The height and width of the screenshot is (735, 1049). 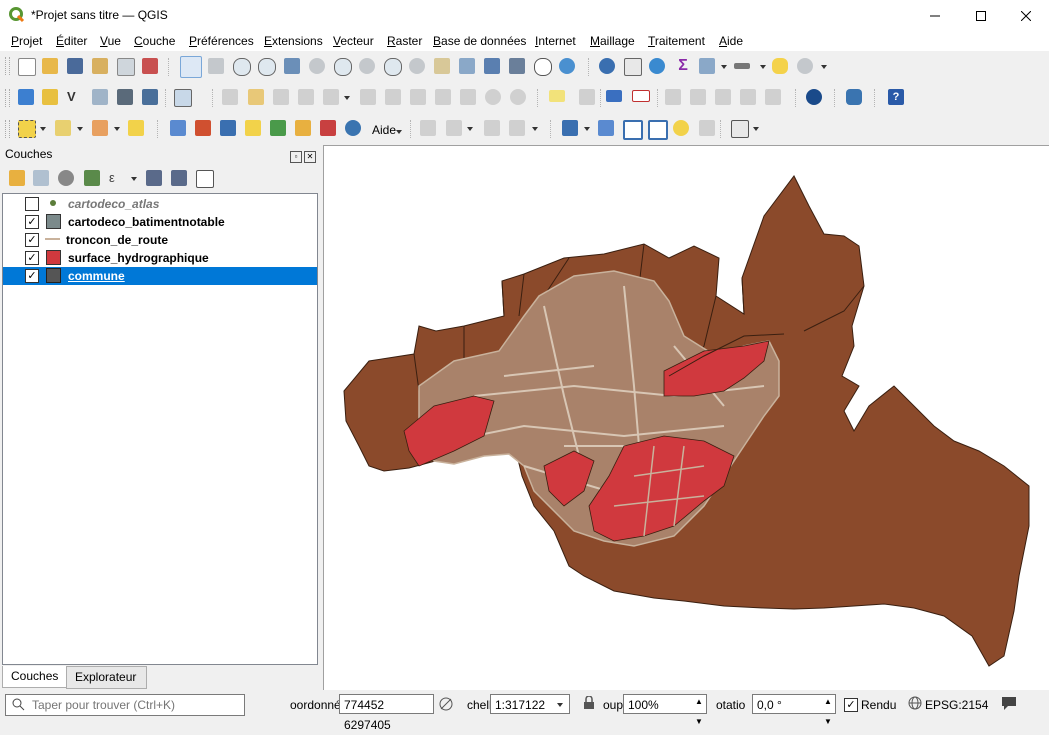 What do you see at coordinates (160, 240) in the screenshot?
I see `layer-item-troncon-de-route: ✓ troncon_de_route` at bounding box center [160, 240].